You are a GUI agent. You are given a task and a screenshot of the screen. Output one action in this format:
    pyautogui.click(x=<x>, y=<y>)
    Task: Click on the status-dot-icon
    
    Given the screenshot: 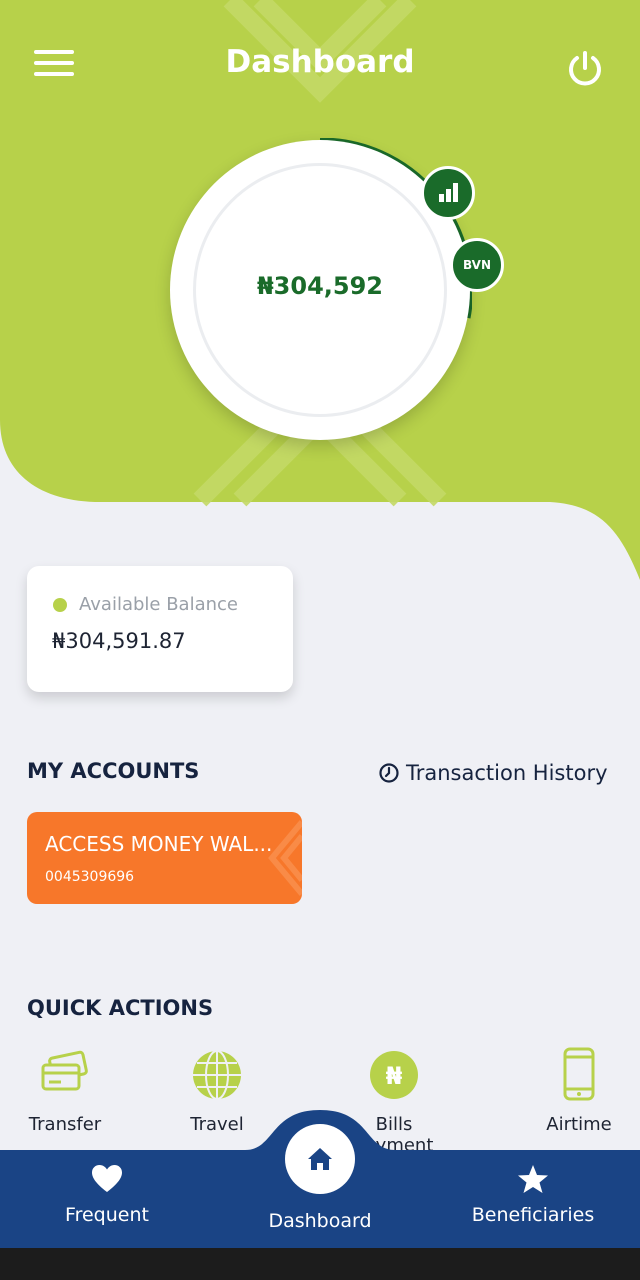 What is the action you would take?
    pyautogui.click(x=60, y=605)
    